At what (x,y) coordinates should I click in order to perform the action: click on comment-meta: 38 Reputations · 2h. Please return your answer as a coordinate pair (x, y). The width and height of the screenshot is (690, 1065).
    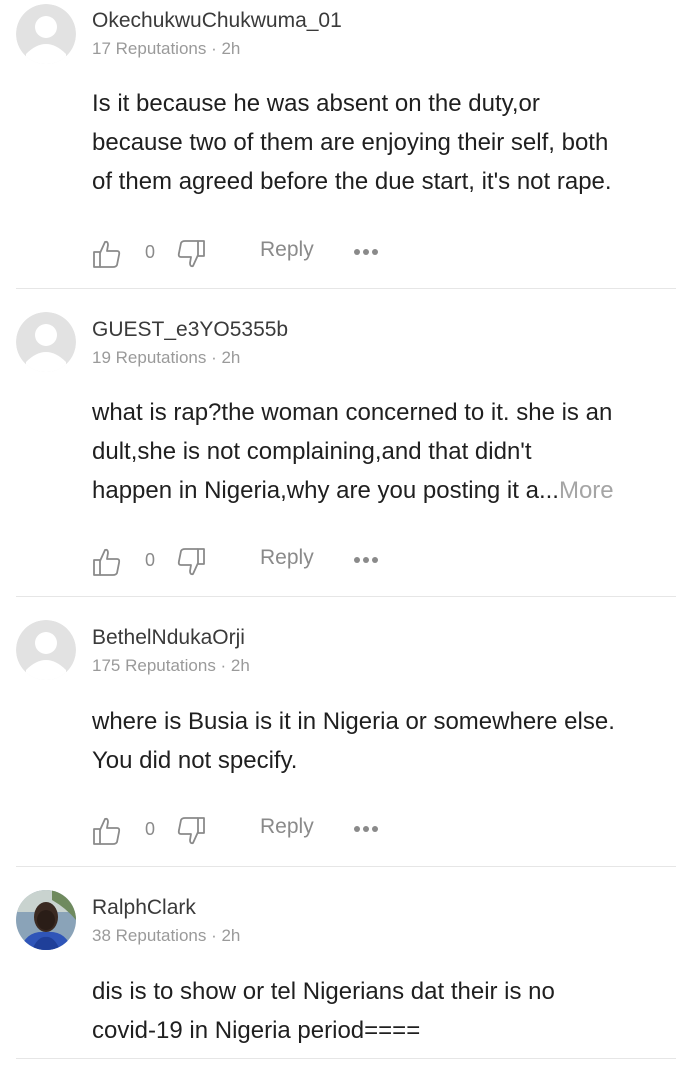
    Looking at the image, I should click on (166, 935).